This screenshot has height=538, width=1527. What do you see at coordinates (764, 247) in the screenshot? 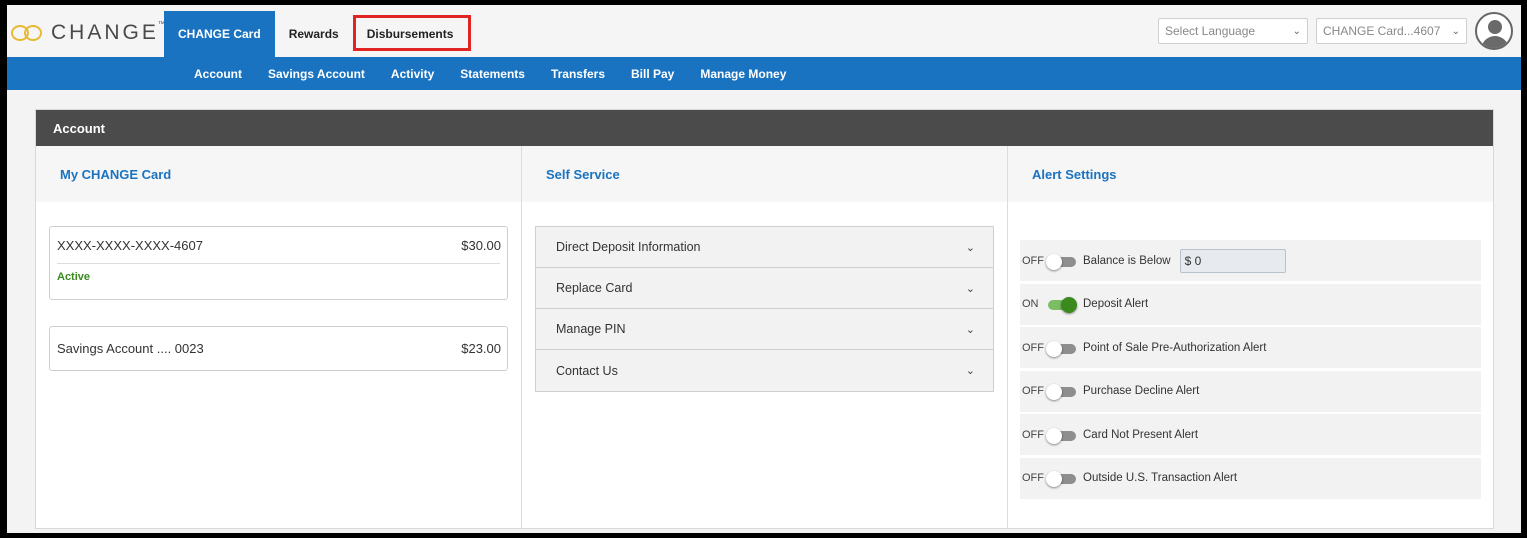
I see `accordion-direct-deposit: Direct Deposit Information ⌄` at bounding box center [764, 247].